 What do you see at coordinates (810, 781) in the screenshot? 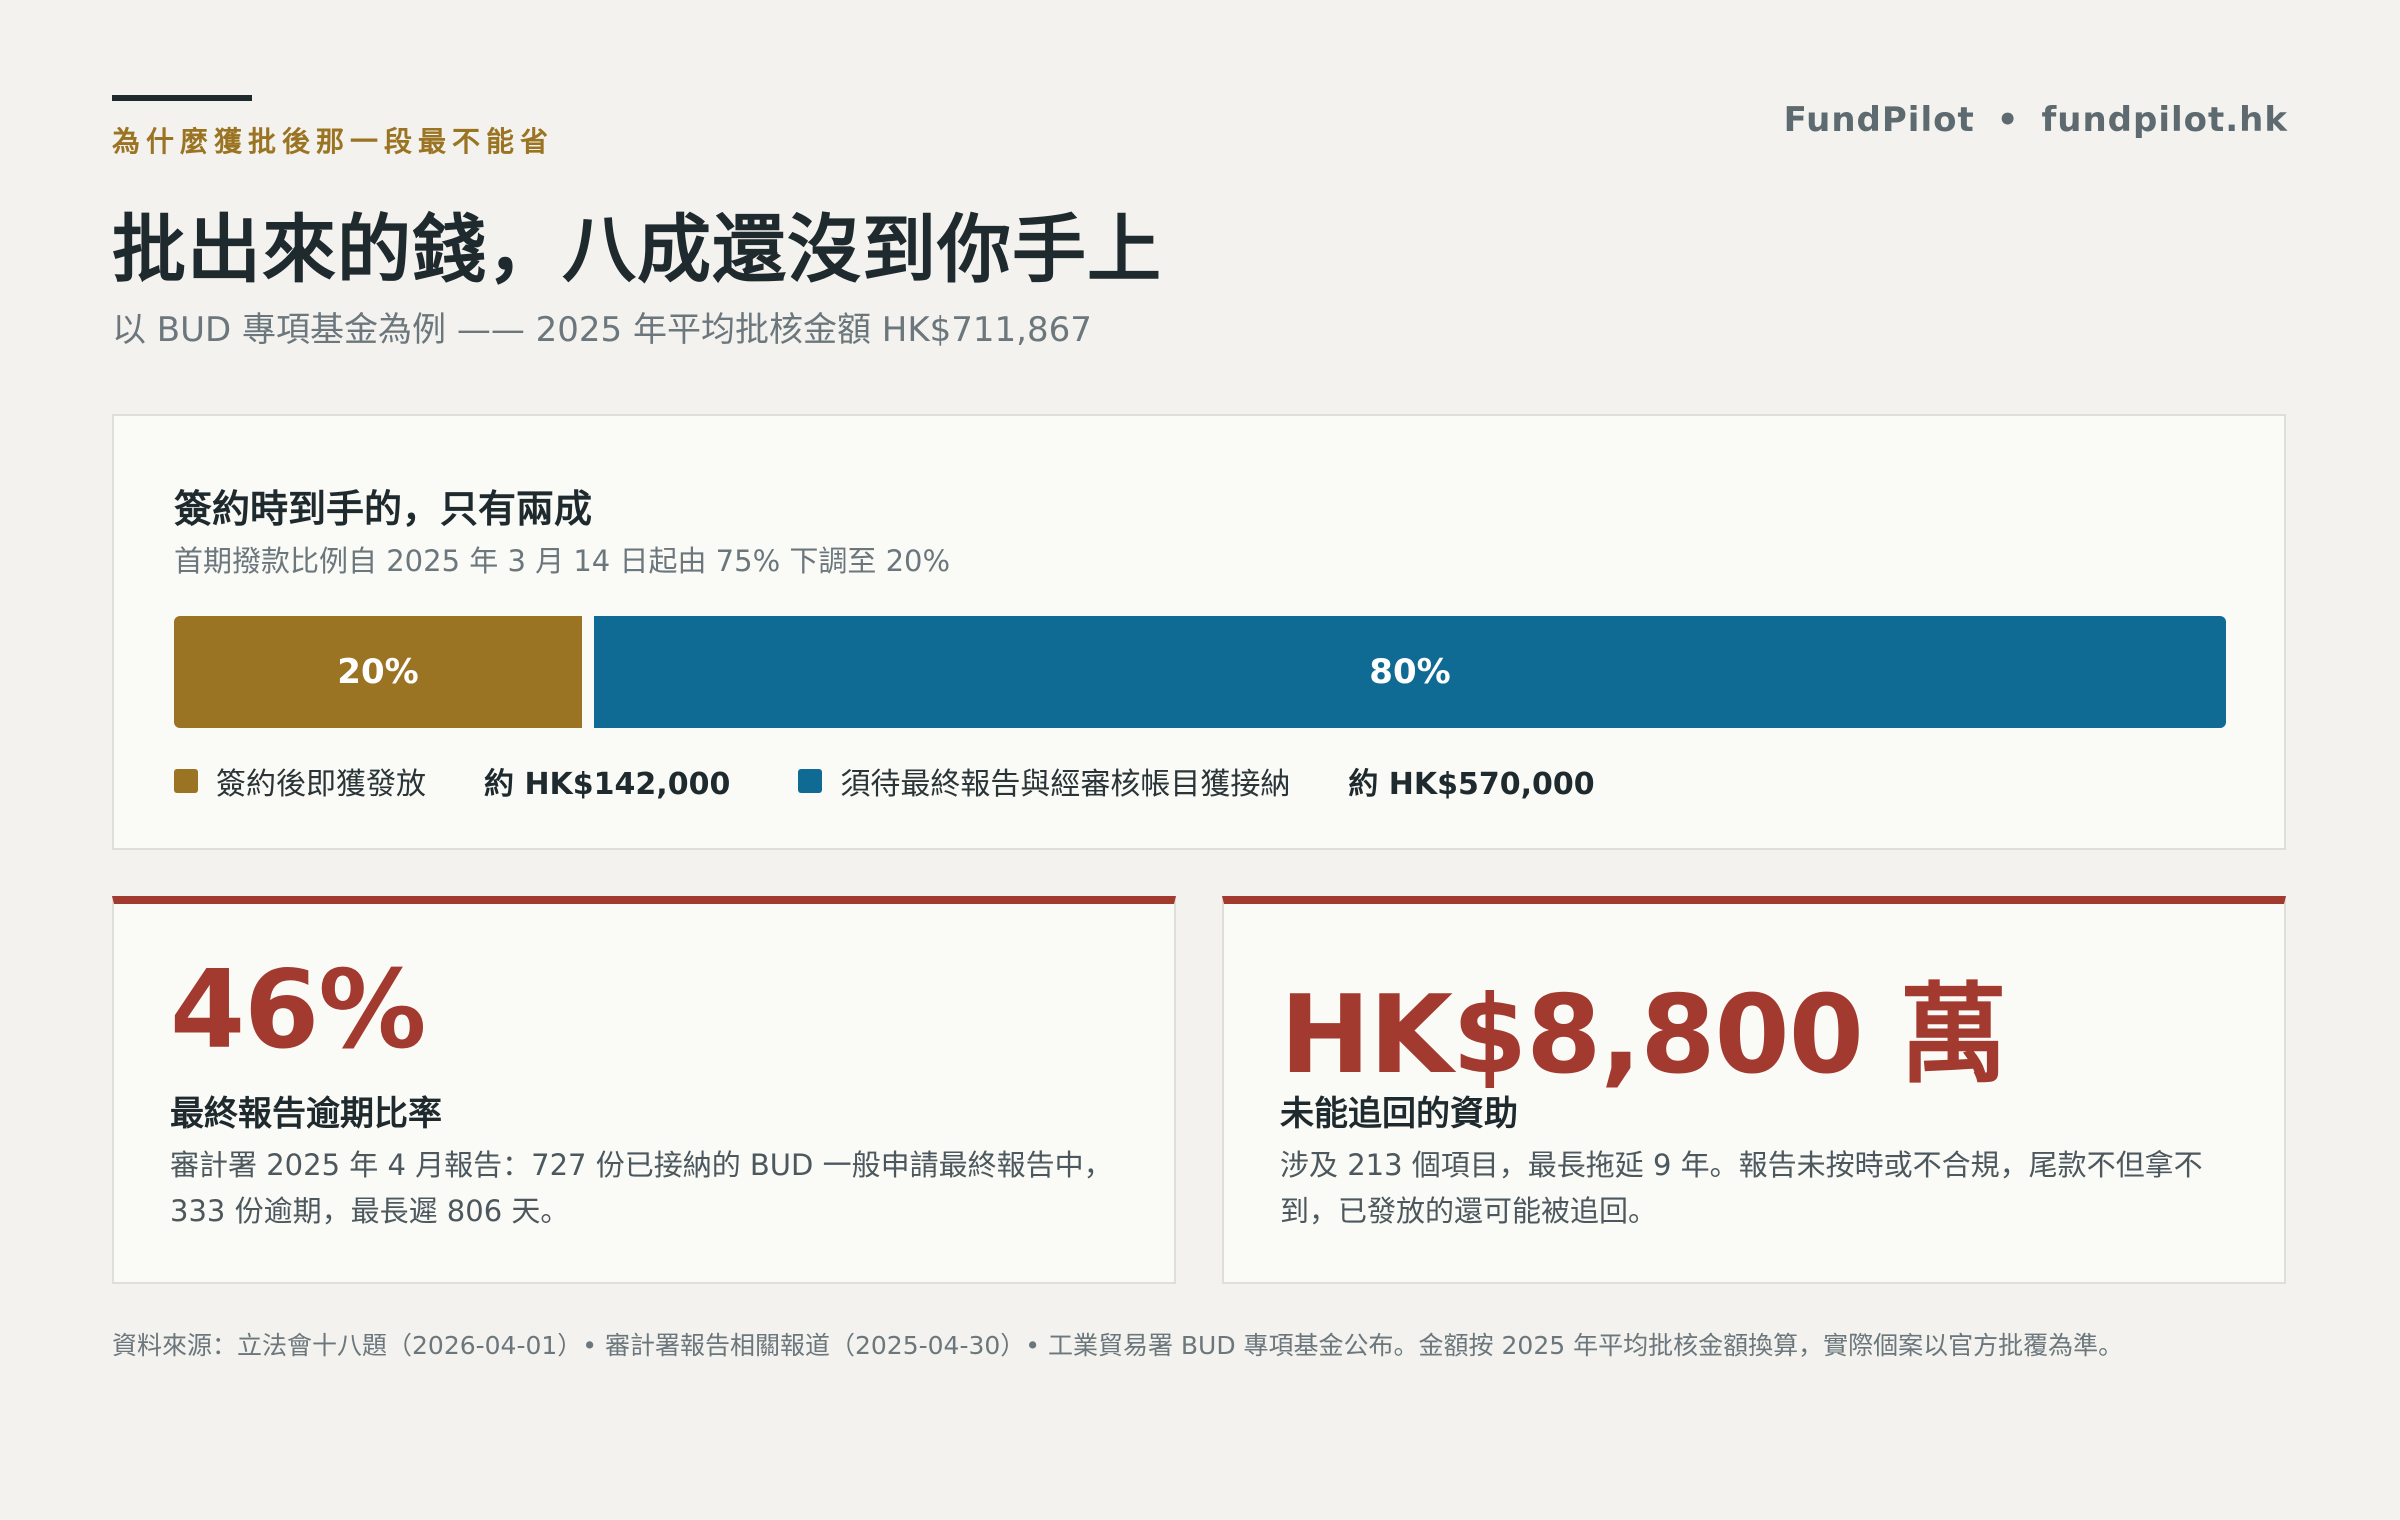
I see `legend-swatch-final-payment` at bounding box center [810, 781].